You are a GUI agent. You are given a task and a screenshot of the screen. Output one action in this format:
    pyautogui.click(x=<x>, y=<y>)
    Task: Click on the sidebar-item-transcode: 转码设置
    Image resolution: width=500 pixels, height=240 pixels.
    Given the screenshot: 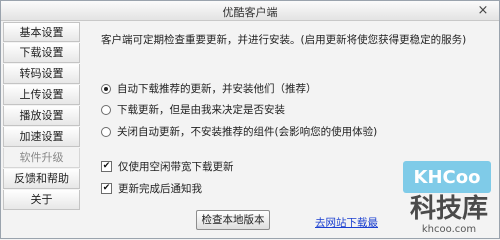 What is the action you would take?
    pyautogui.click(x=41, y=74)
    